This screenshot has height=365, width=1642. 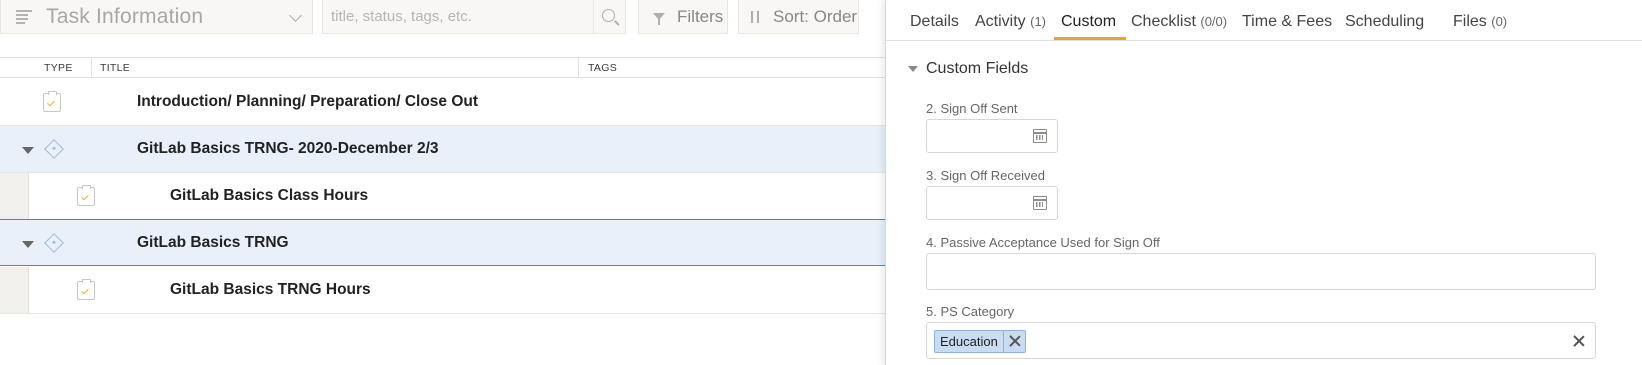 I want to click on tab-time-fees: Time & Fees, so click(x=1287, y=22).